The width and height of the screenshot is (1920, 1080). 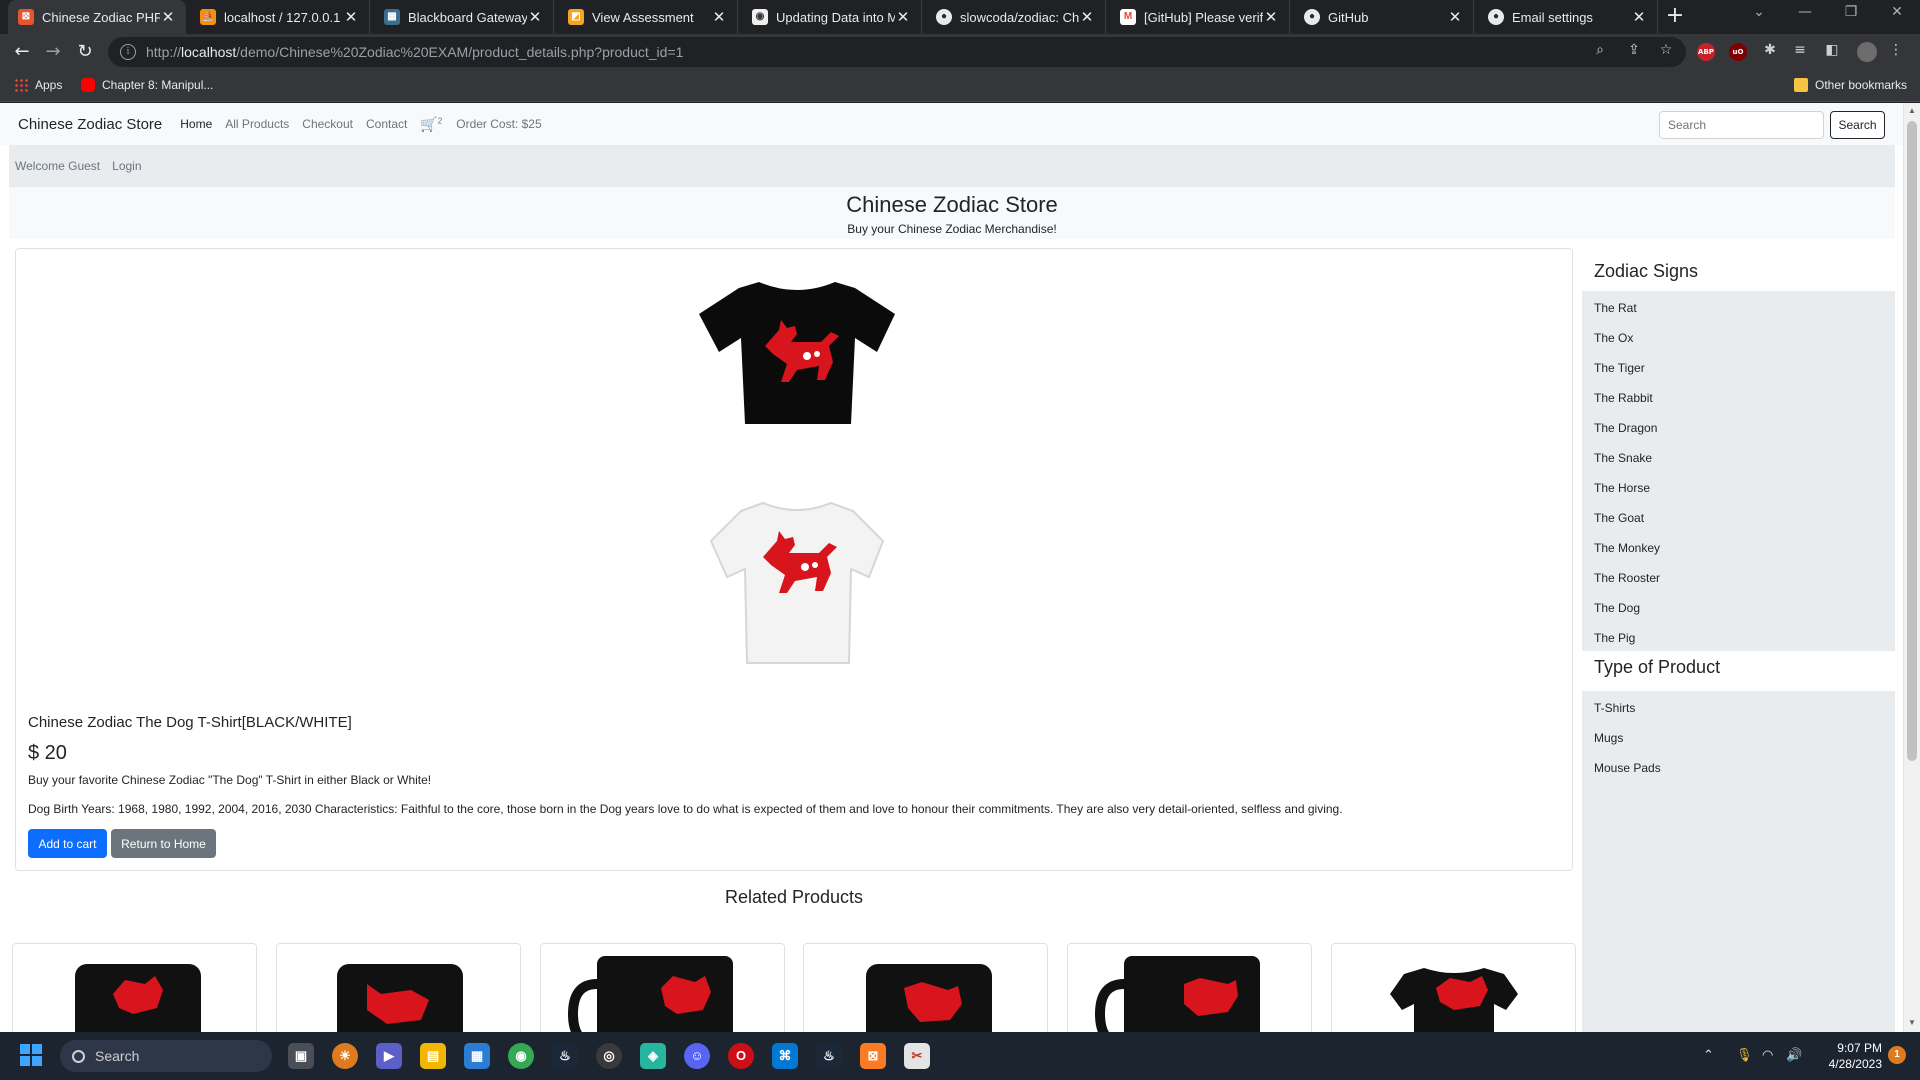 I want to click on sidebar-item-tiger: The Tiger, so click(x=1619, y=368).